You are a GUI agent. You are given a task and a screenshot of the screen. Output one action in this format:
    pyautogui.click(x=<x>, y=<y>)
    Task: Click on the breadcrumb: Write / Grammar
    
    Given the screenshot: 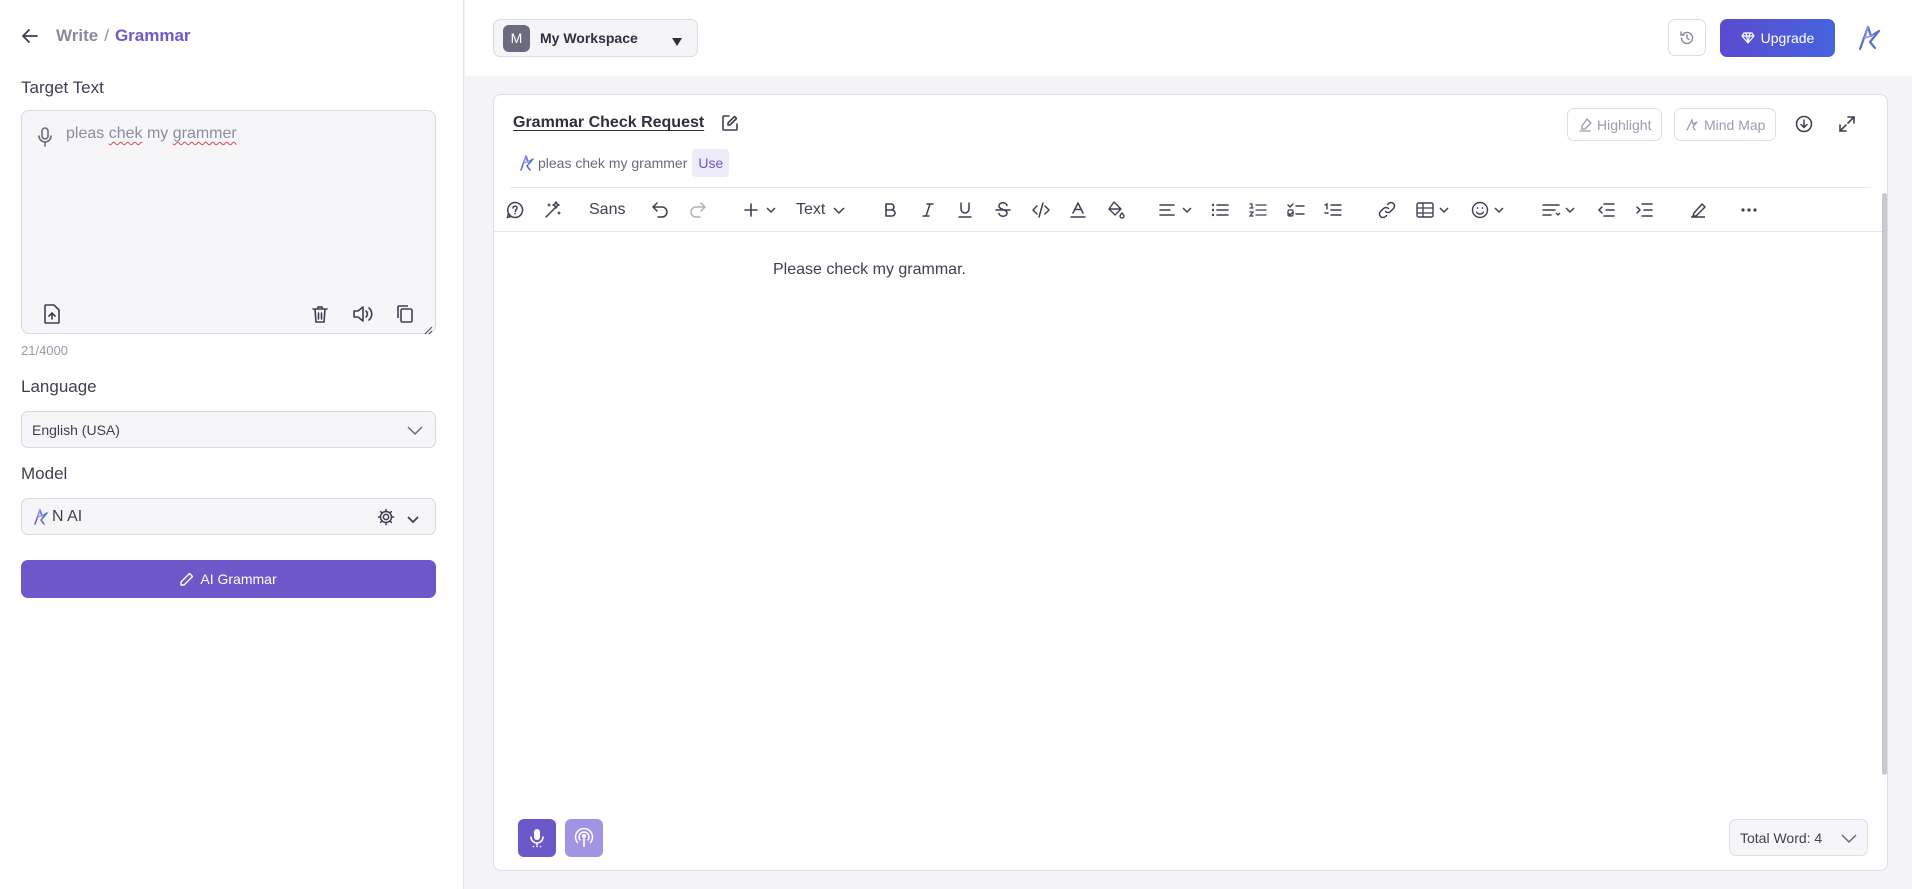 What is the action you would take?
    pyautogui.click(x=106, y=36)
    